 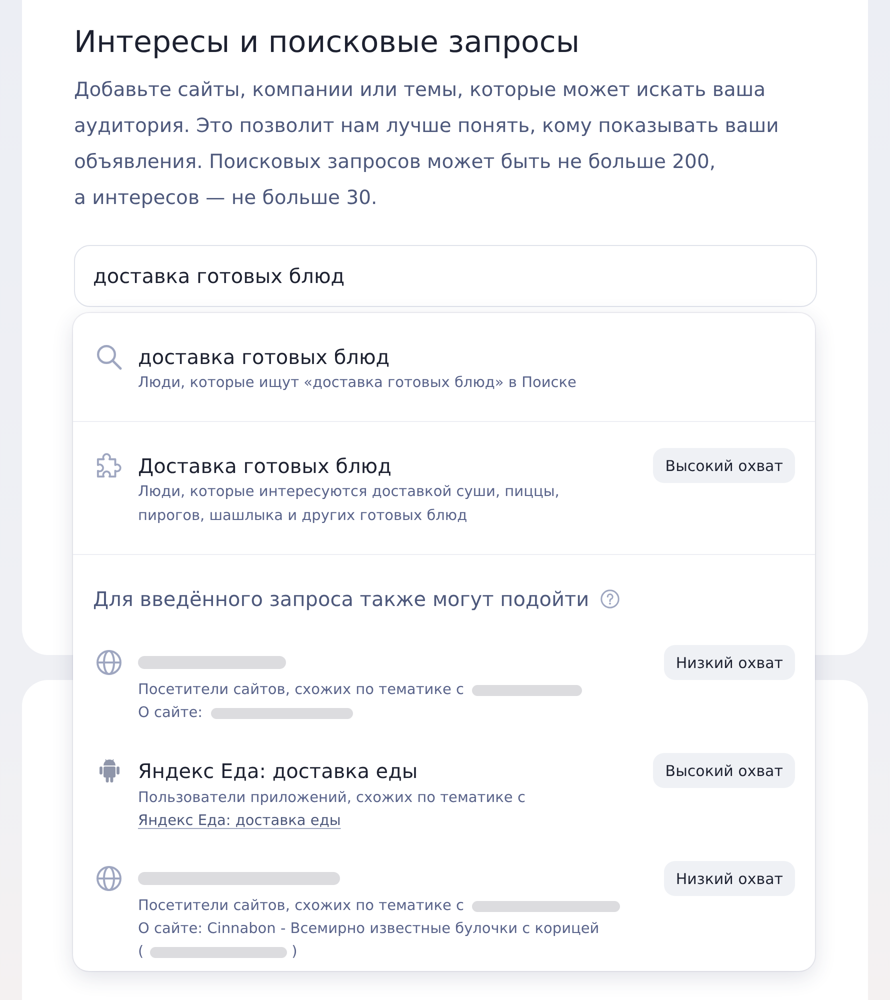 What do you see at coordinates (264, 357) in the screenshot?
I see `suggestion-title: доставка готовых блюд` at bounding box center [264, 357].